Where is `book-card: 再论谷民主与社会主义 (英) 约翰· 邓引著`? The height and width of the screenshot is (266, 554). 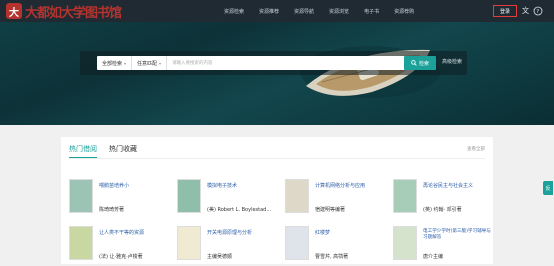 book-card: 再论谷民主与社会主义 (英) 约翰· 邓引著 is located at coordinates (443, 199).